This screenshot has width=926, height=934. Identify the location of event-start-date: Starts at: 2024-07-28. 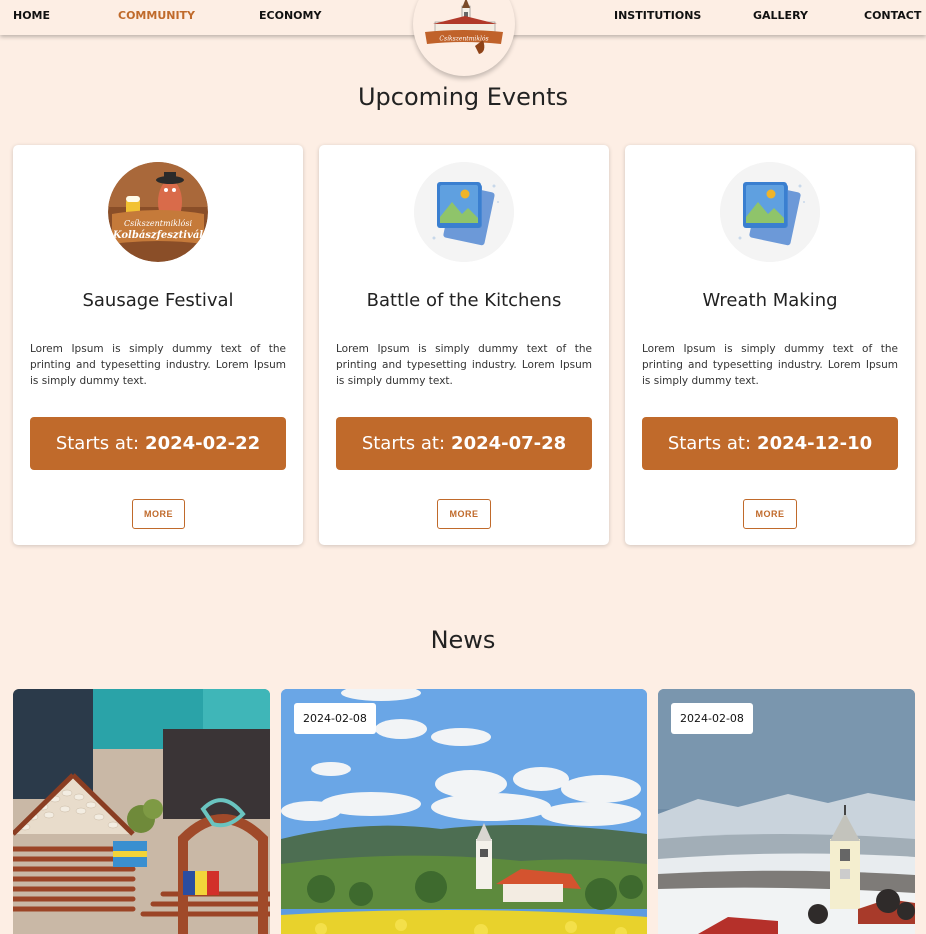
(464, 443).